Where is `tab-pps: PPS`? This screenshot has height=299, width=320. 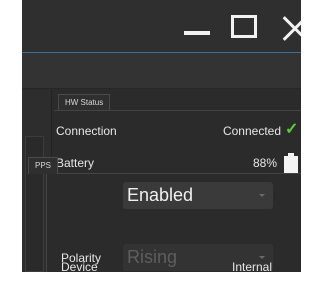 tab-pps: PPS is located at coordinates (43, 165).